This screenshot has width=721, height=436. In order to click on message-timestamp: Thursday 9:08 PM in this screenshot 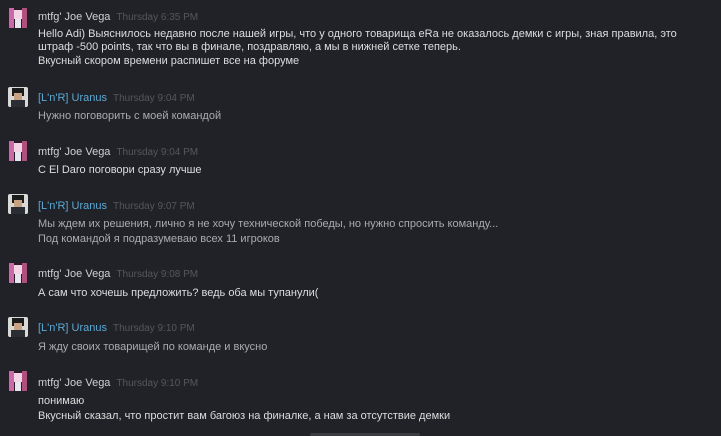, I will do `click(157, 274)`.